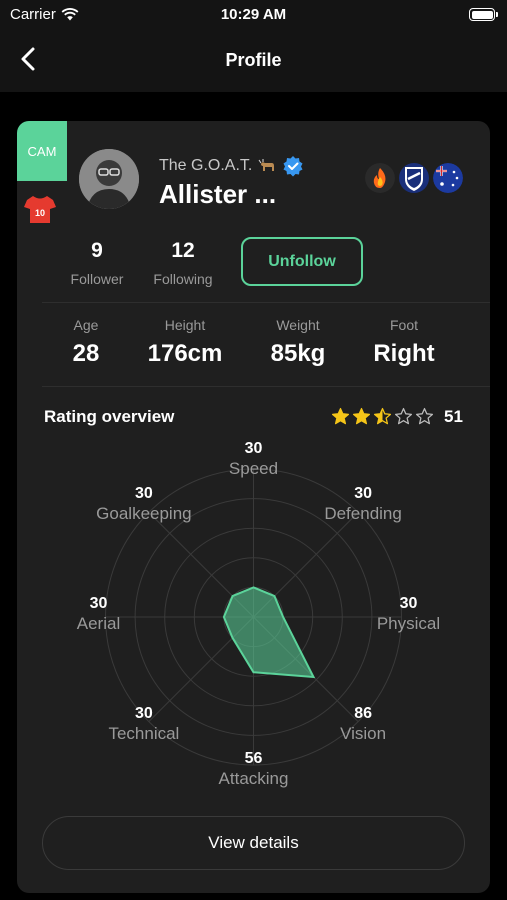 This screenshot has height=900, width=507. I want to click on page-title: Profile, so click(253, 60).